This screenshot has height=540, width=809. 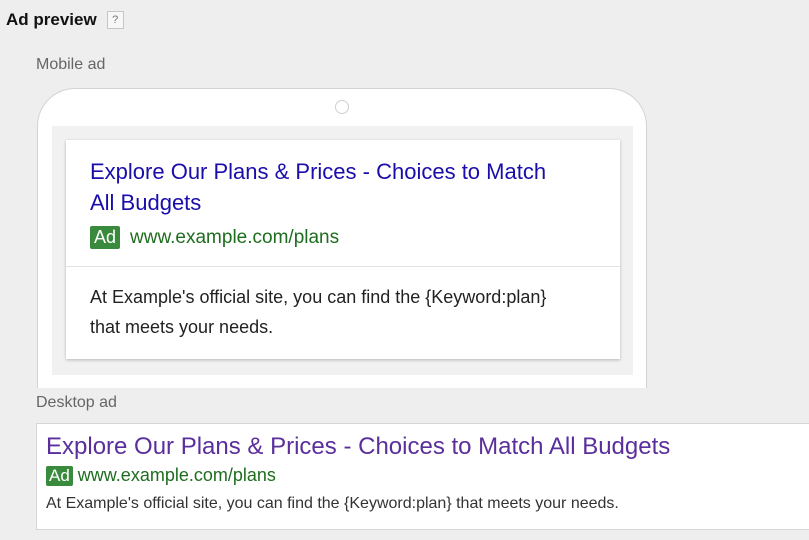 I want to click on mobile-ad-url-row: Ad www.example.com/plans, so click(x=214, y=237).